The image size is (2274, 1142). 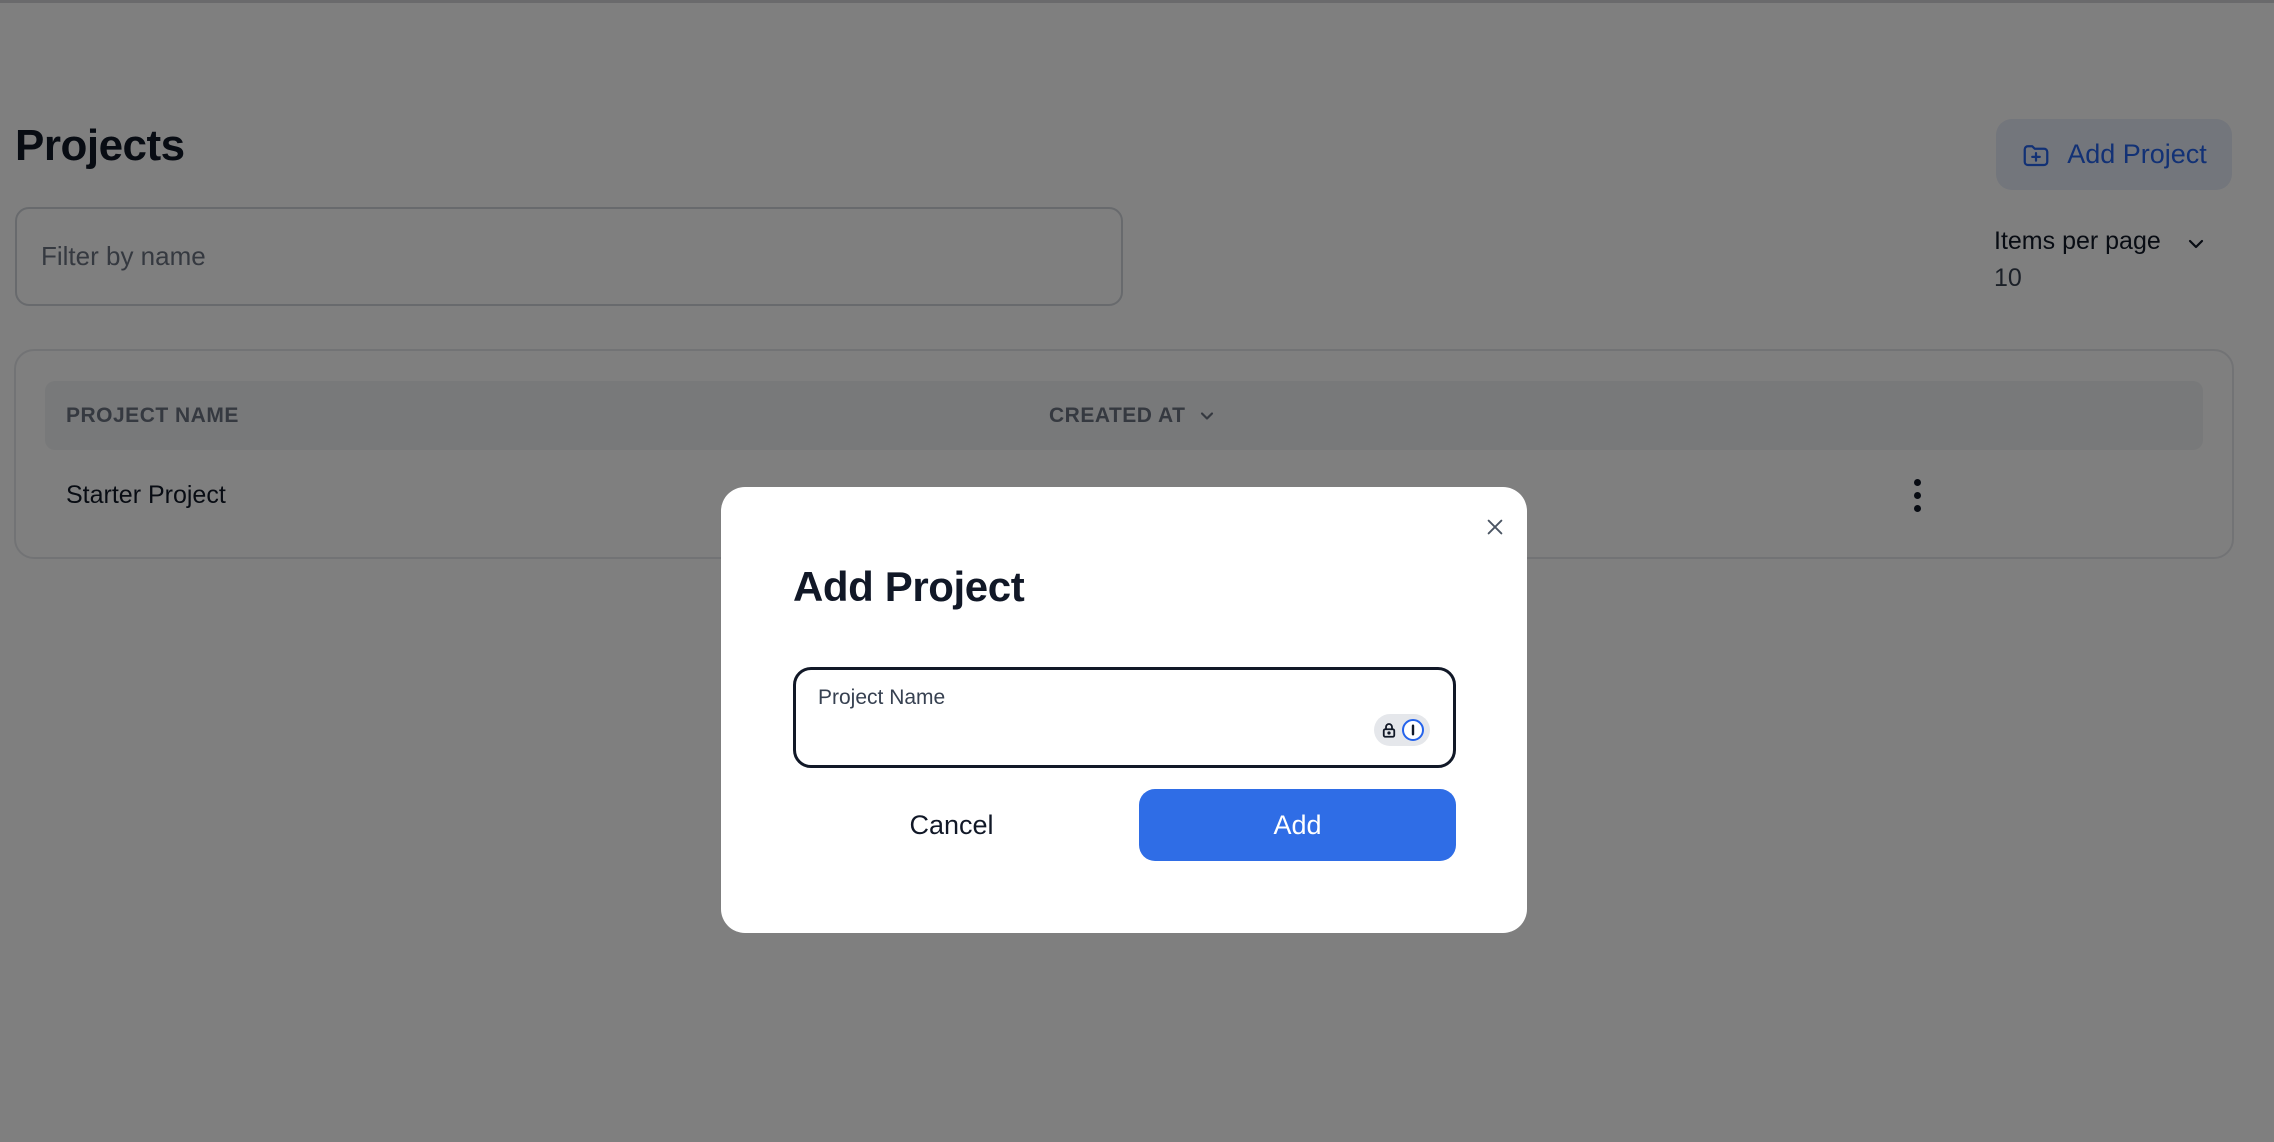 I want to click on close-button, so click(x=1495, y=527).